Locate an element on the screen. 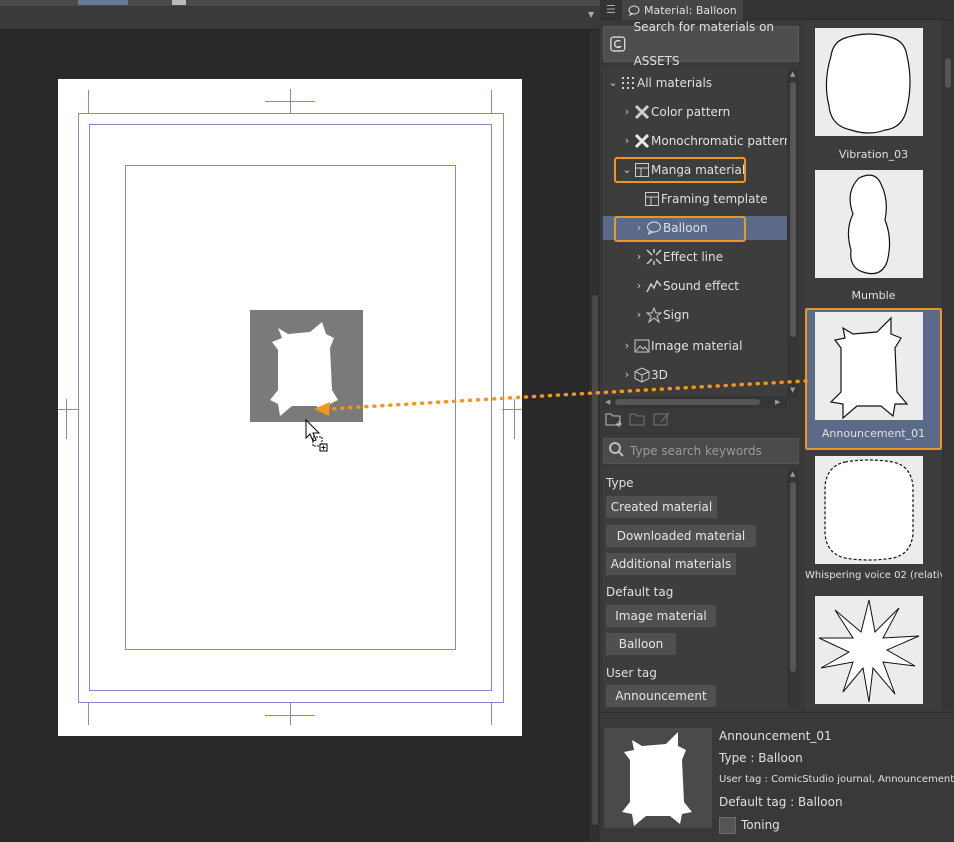  image-icon is located at coordinates (642, 346).